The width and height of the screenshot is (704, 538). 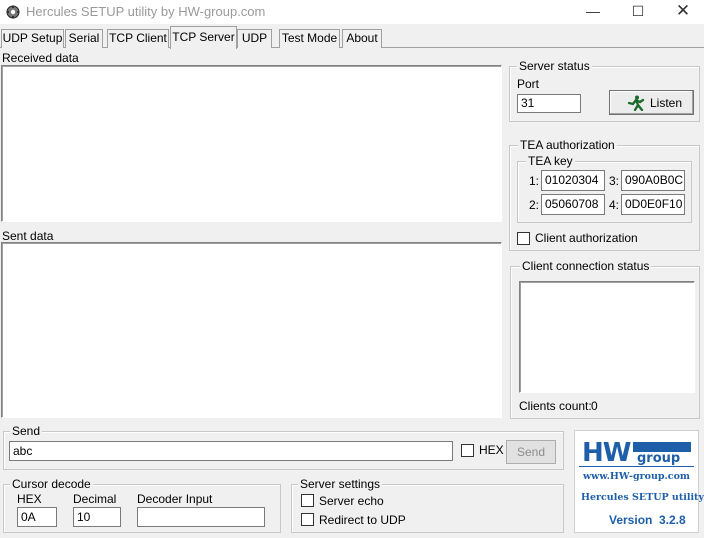 I want to click on port-input: 31, so click(x=549, y=103).